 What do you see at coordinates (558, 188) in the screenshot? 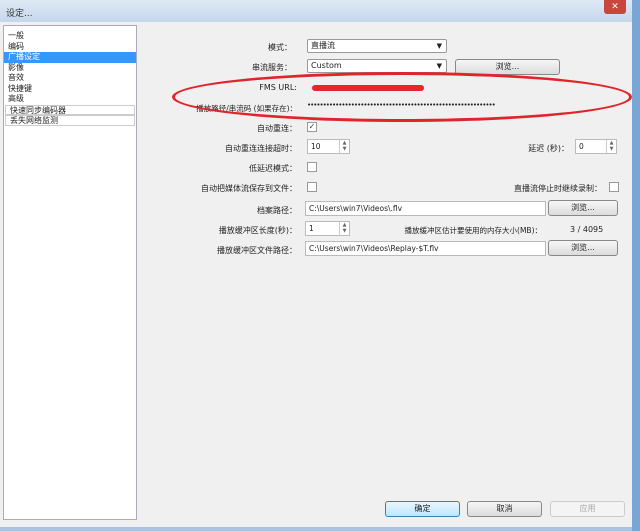
I see `keep-recording-label: 直播流停止时继续录制：` at bounding box center [558, 188].